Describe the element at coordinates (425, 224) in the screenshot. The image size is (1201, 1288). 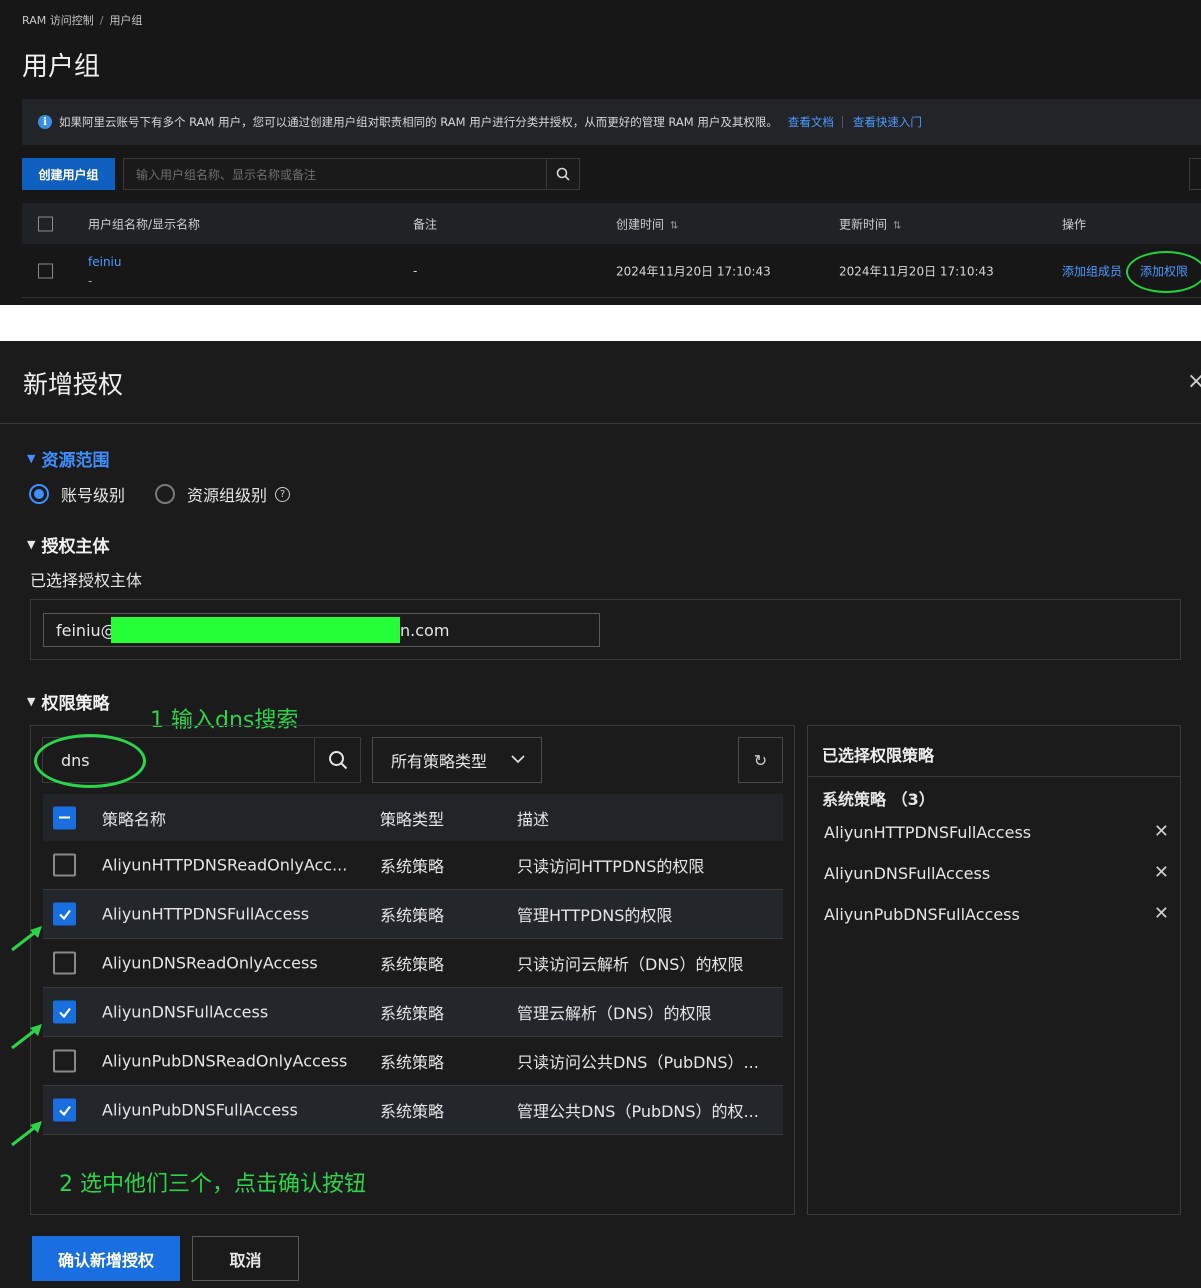
I see `col-remark: 备注` at that location.